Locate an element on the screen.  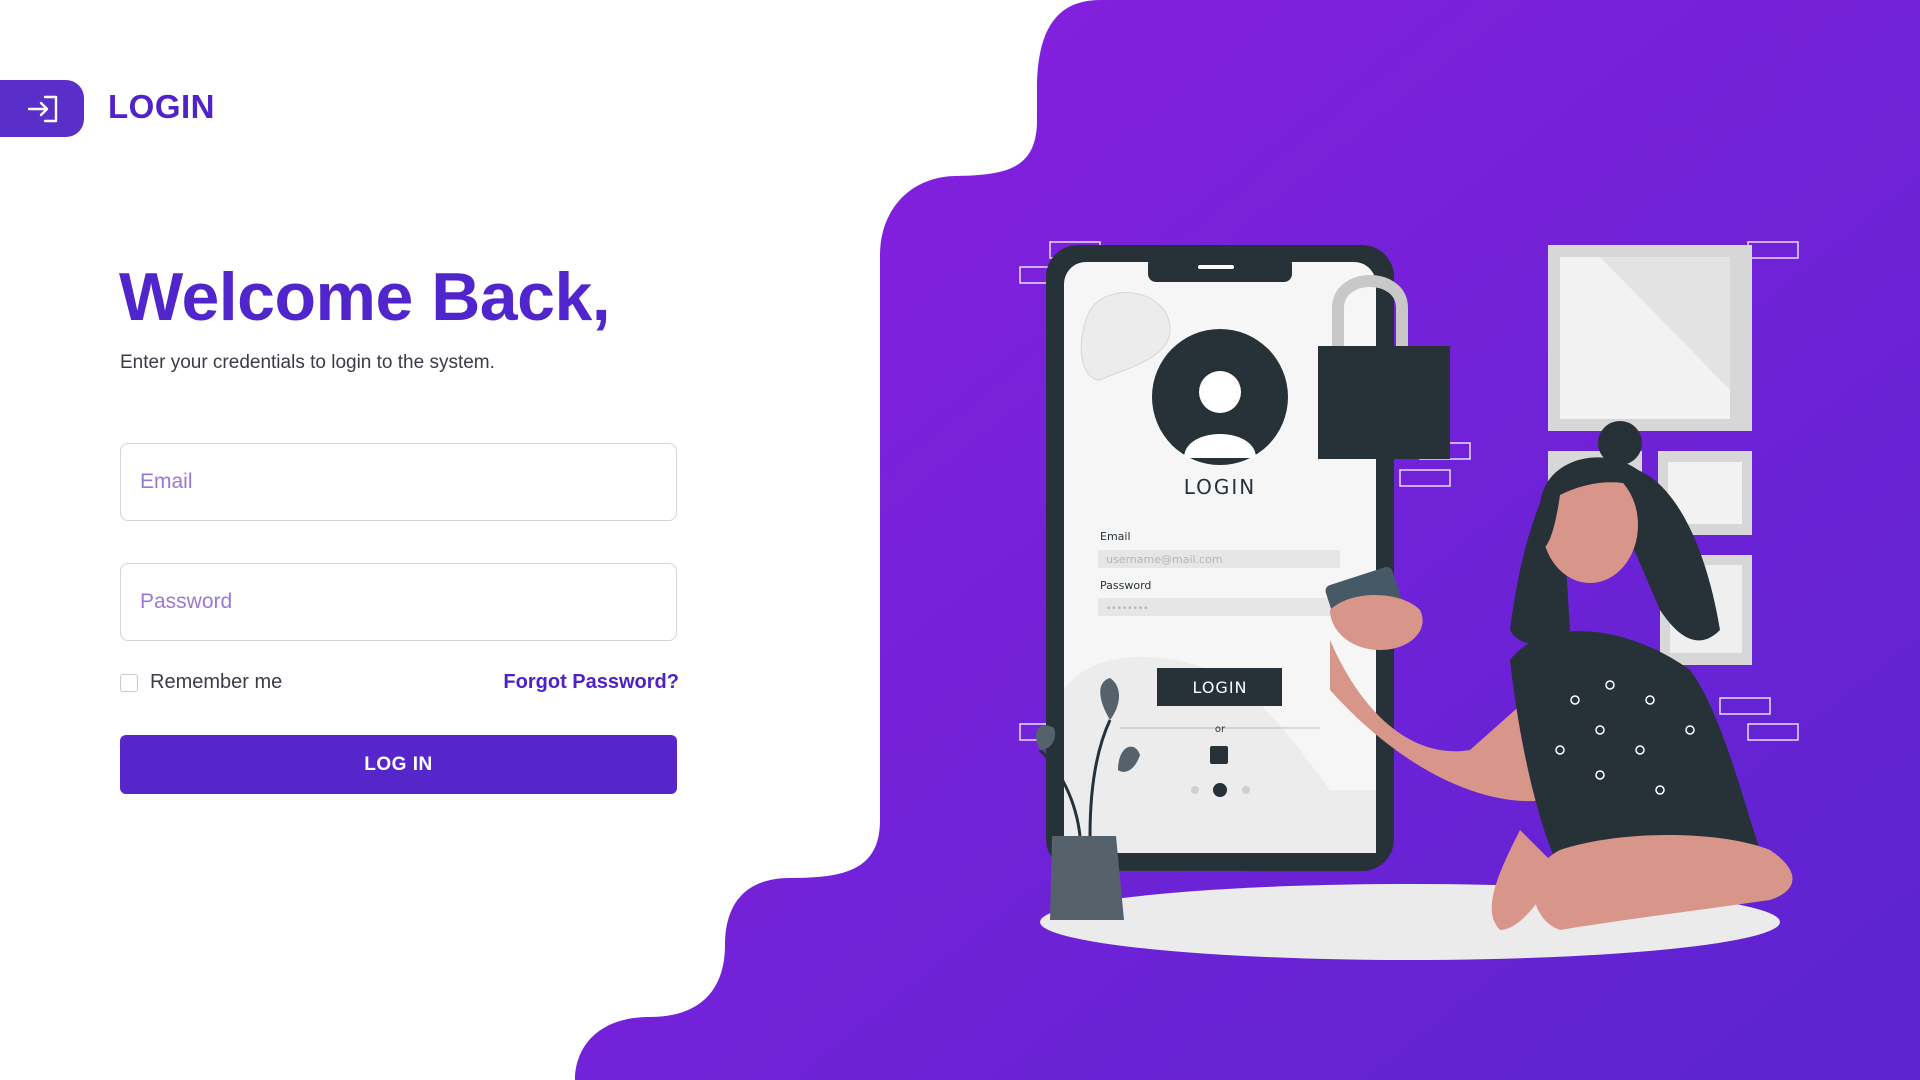
phone-email-label: Email is located at coordinates (1115, 536).